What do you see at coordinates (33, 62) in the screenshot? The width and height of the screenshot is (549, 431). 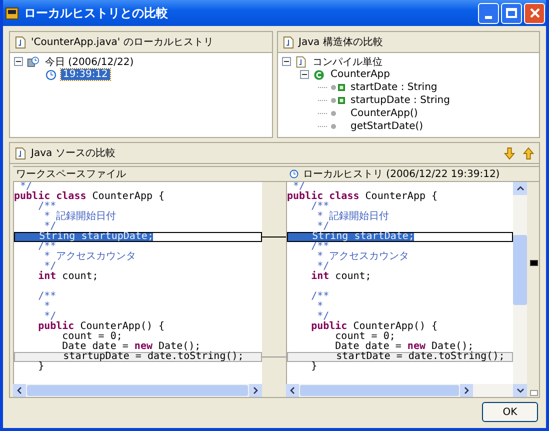 I see `calendar-icon` at bounding box center [33, 62].